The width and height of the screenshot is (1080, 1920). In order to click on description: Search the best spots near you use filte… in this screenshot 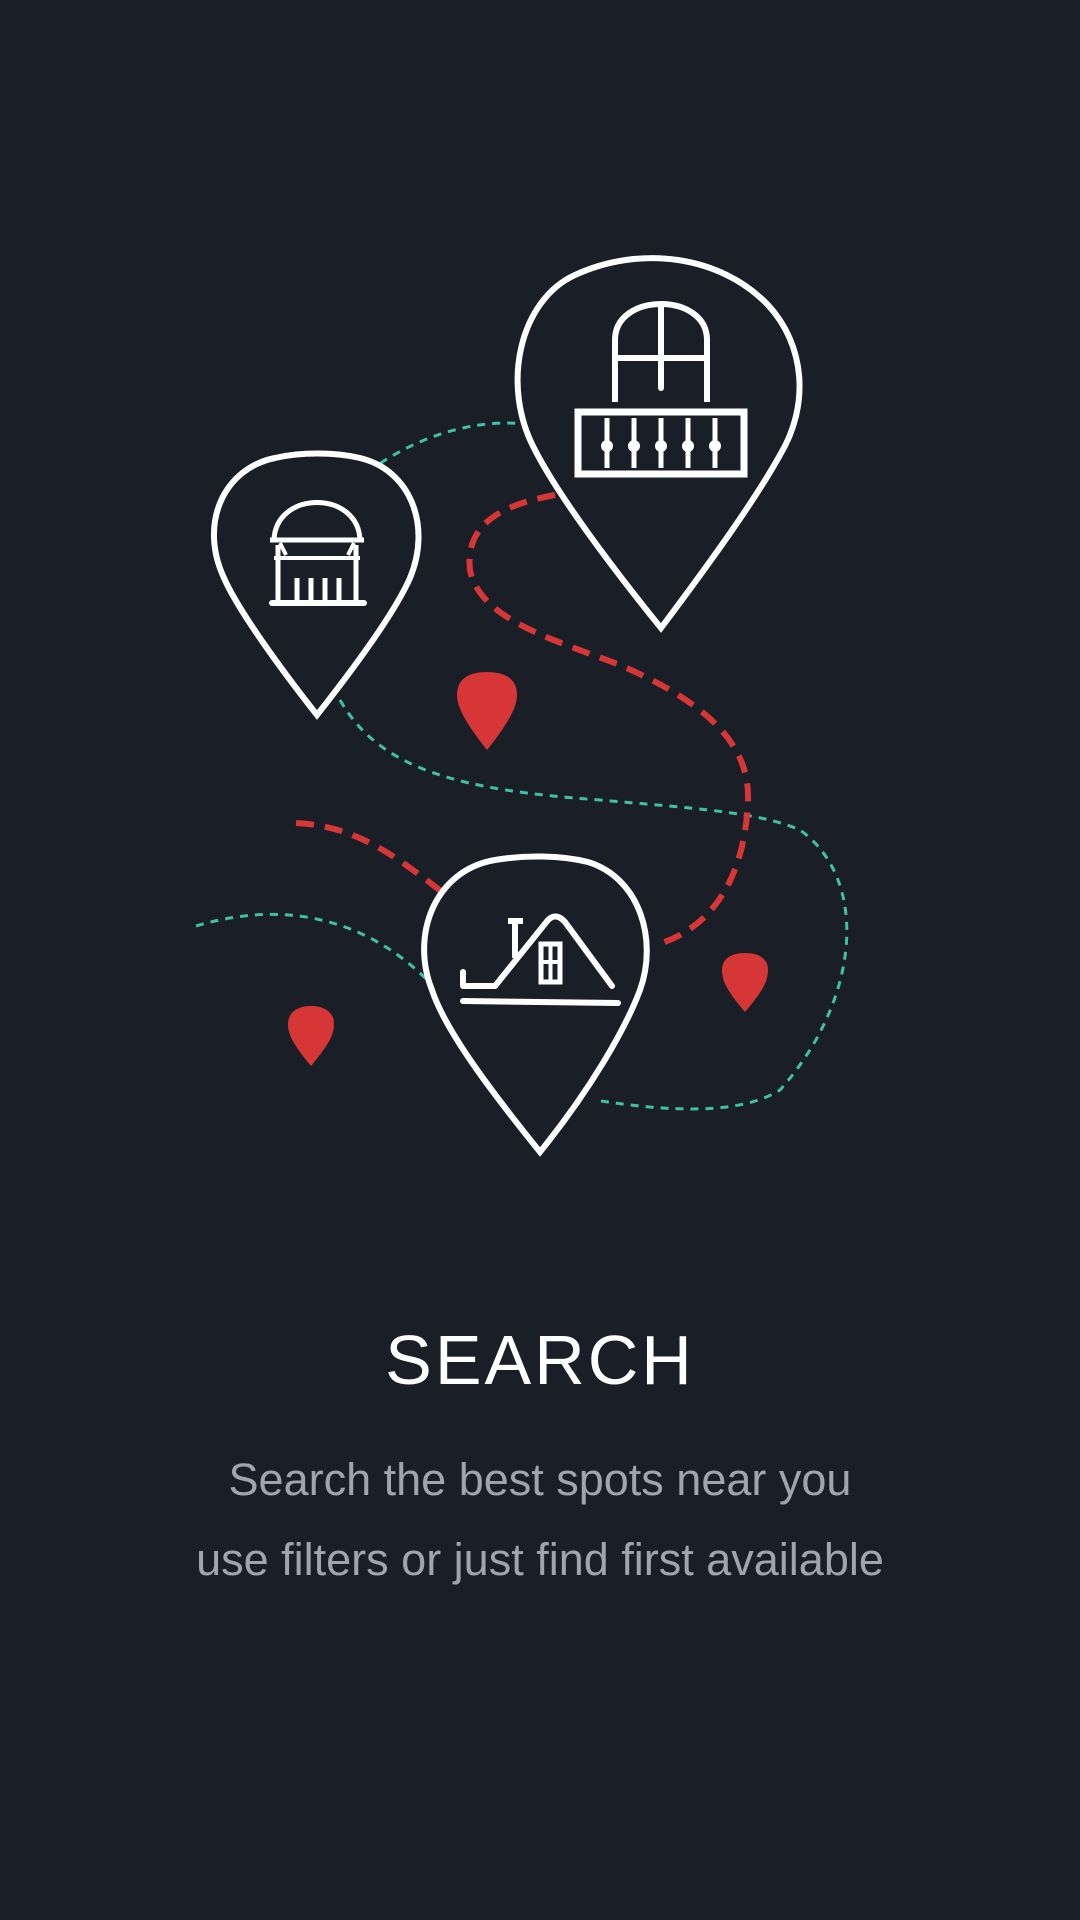, I will do `click(540, 1520)`.